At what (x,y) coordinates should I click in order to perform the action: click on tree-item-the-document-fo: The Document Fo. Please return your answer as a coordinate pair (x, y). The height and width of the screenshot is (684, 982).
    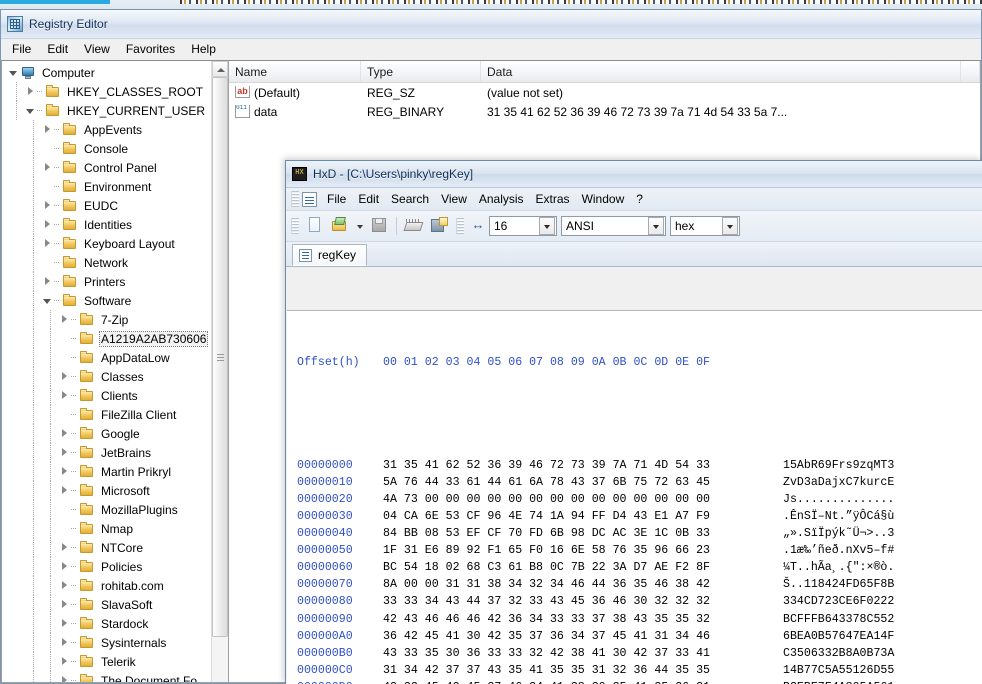
    Looking at the image, I should click on (107, 676).